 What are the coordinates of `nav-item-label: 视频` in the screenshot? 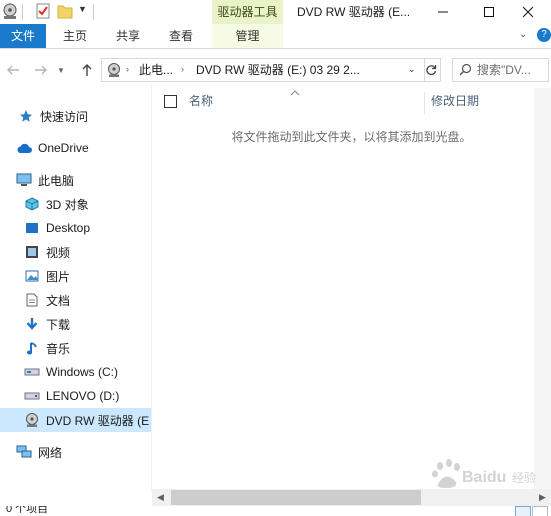 It's located at (58, 252).